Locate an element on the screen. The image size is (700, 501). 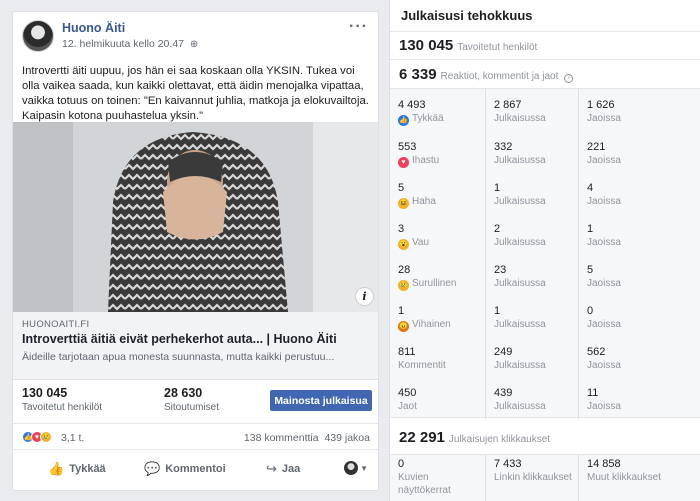
shares-total-label: Jaot is located at coordinates (407, 406).